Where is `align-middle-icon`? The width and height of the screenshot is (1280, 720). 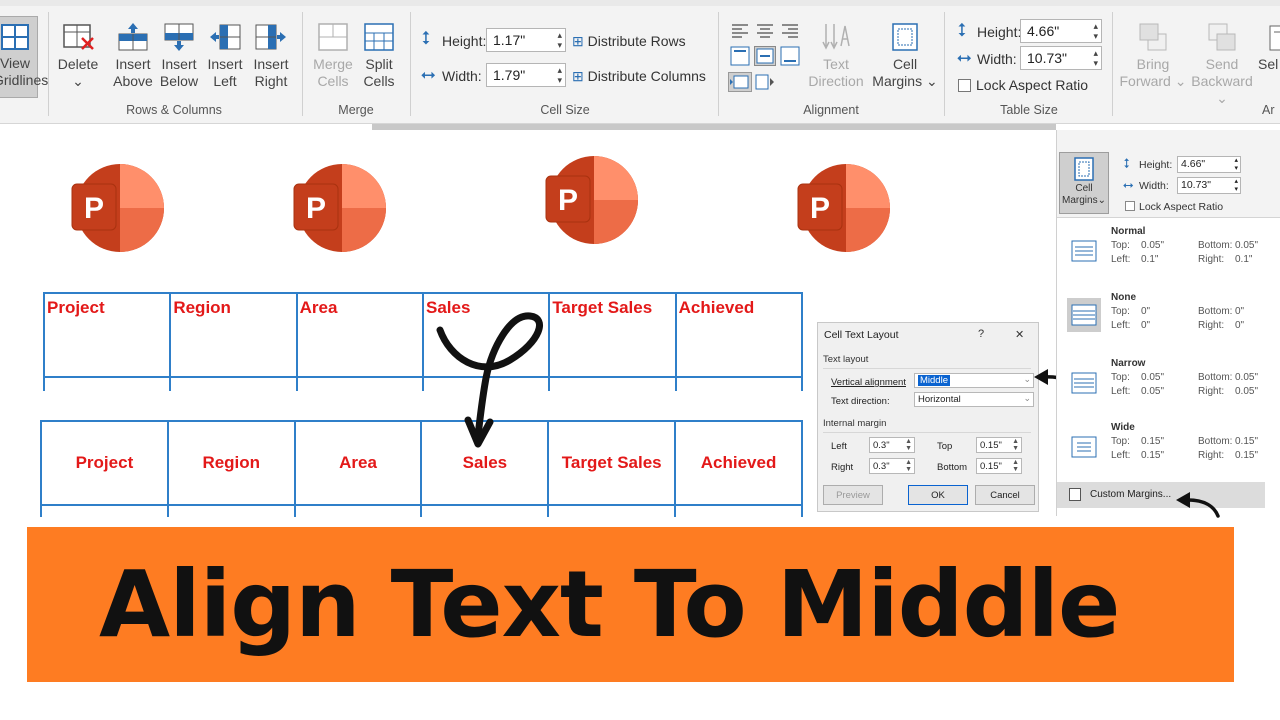 align-middle-icon is located at coordinates (765, 56).